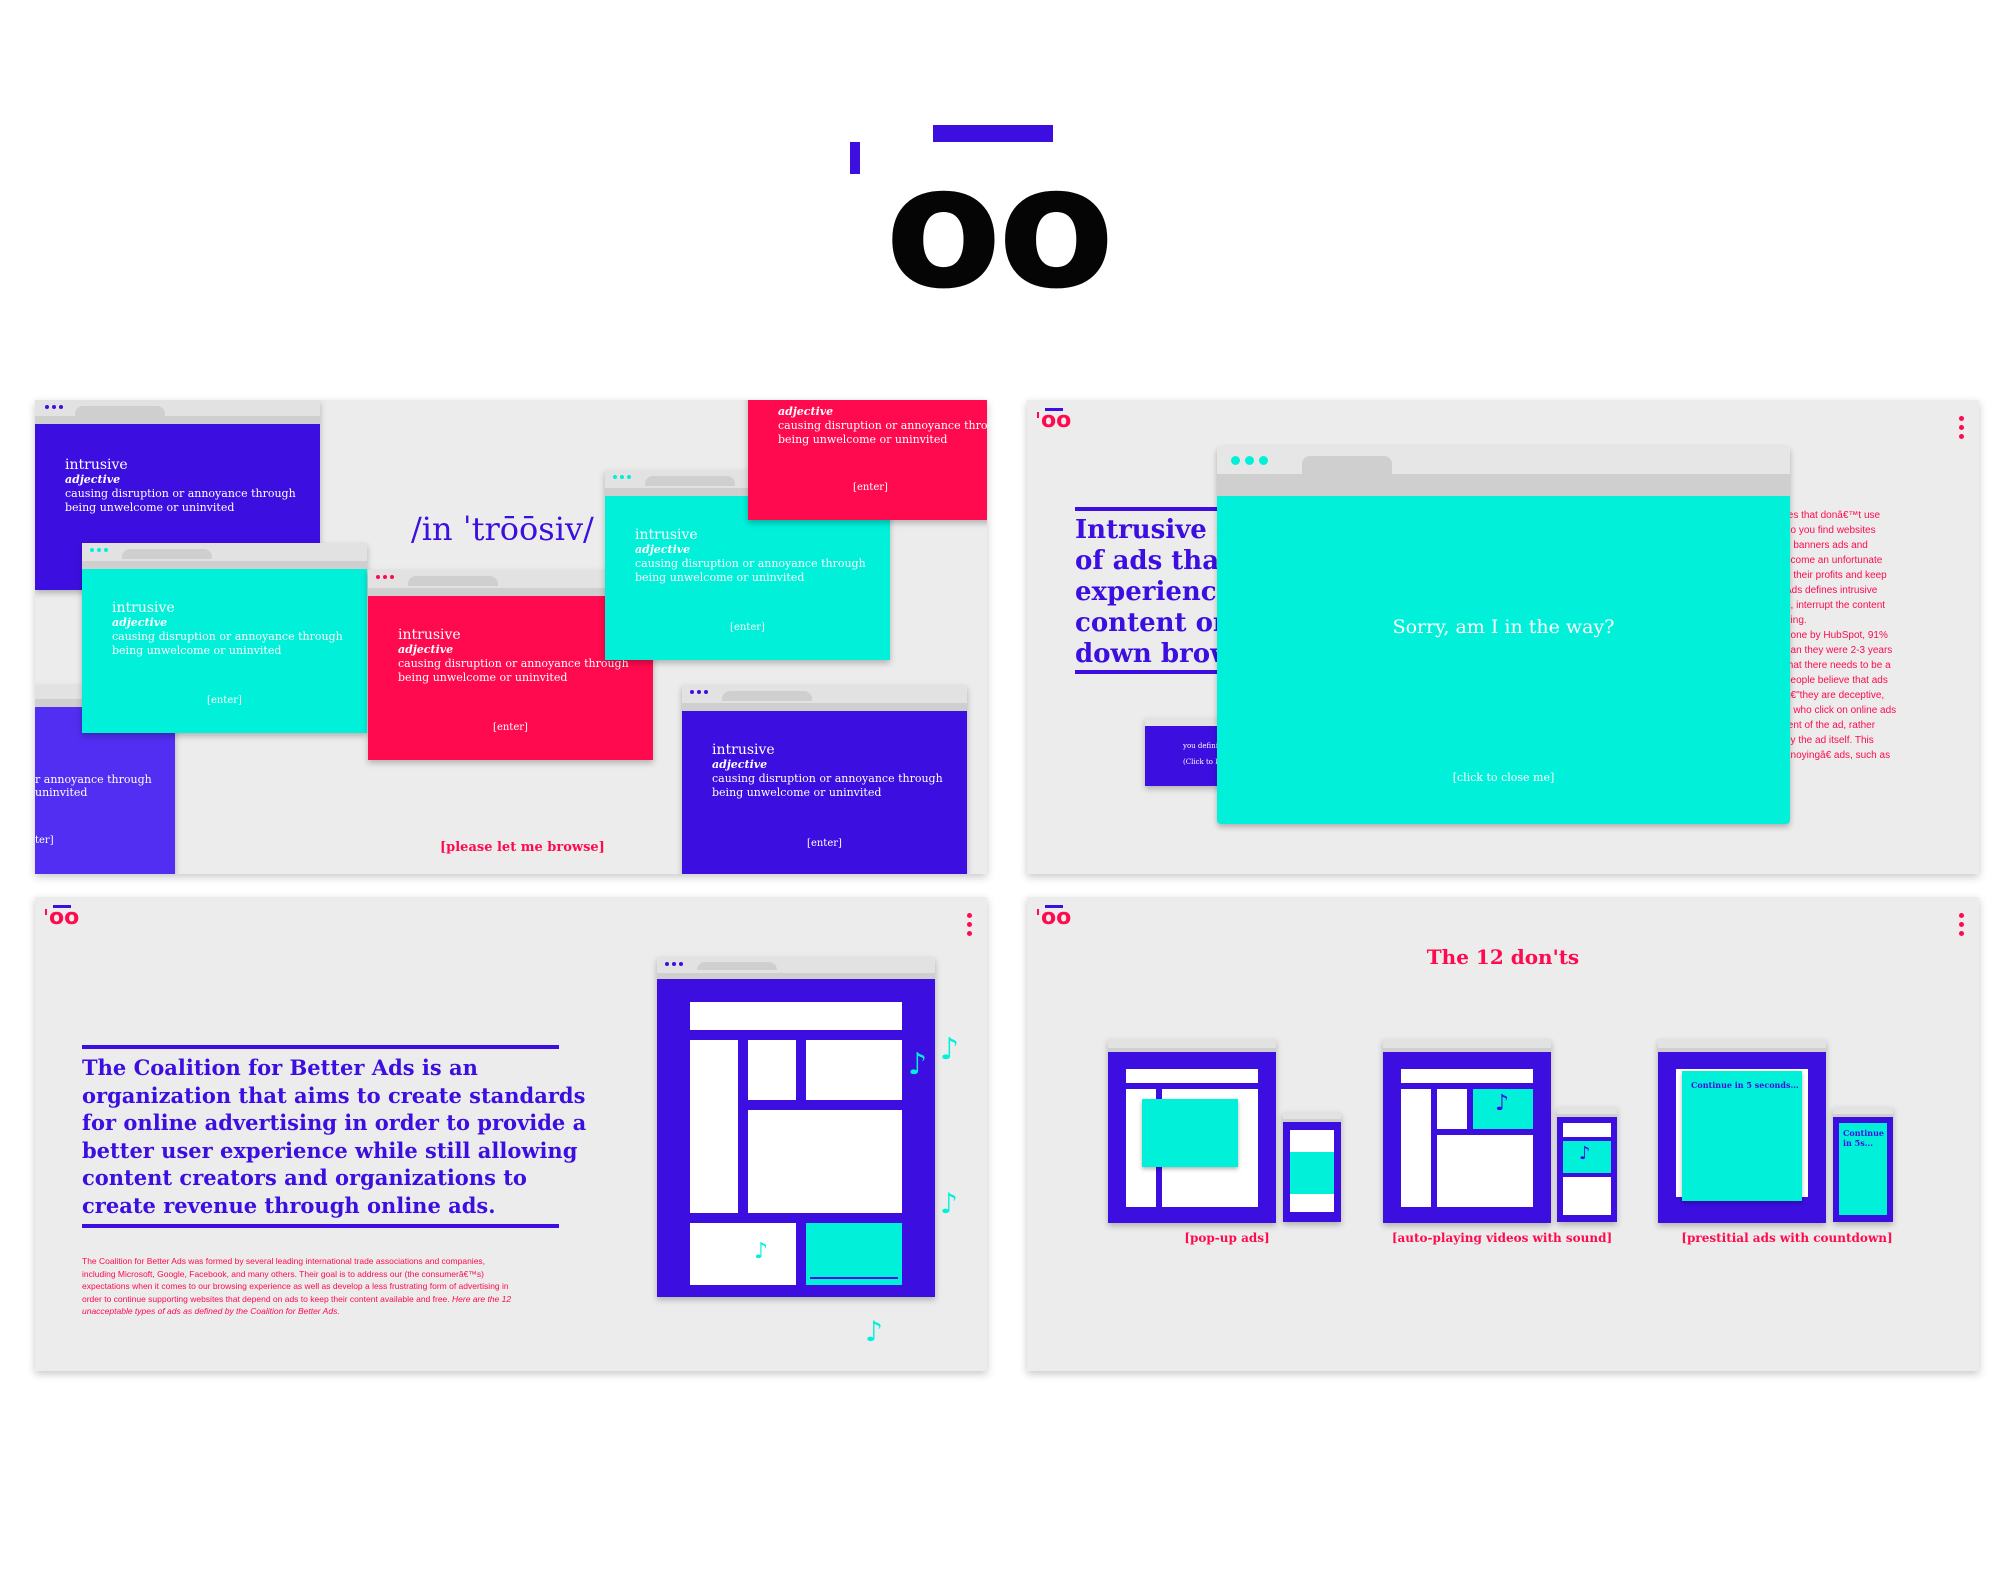 The width and height of the screenshot is (2000, 1574). I want to click on brand-logo: oo, so click(982, 219).